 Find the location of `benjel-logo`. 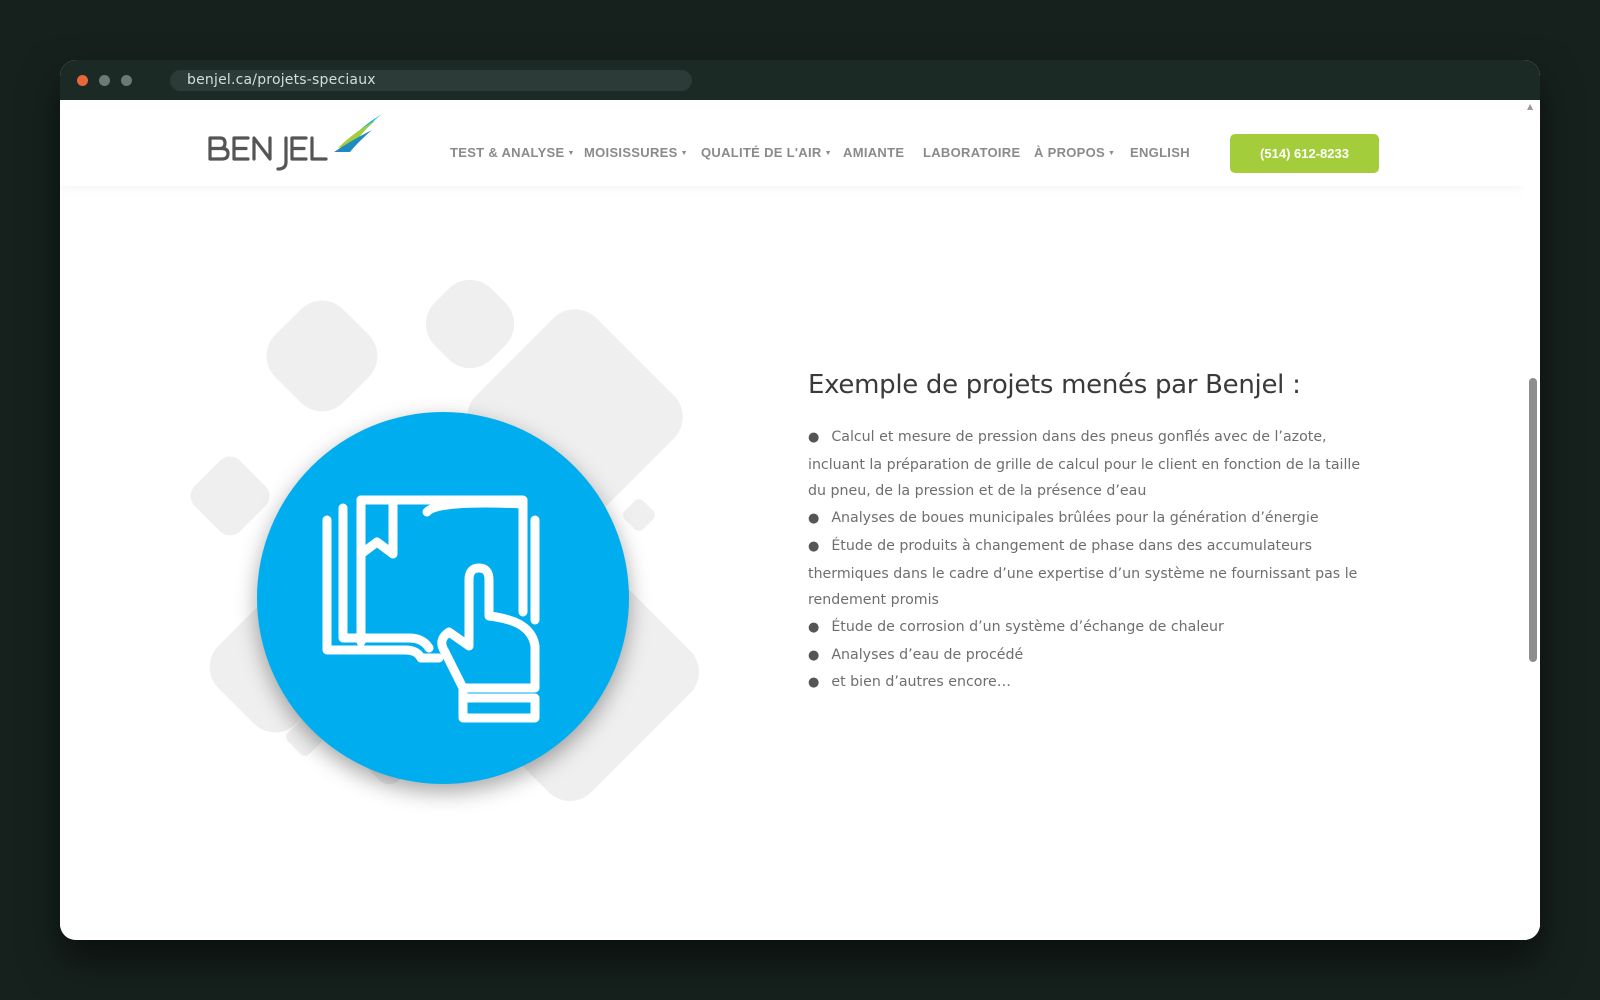

benjel-logo is located at coordinates (294, 143).